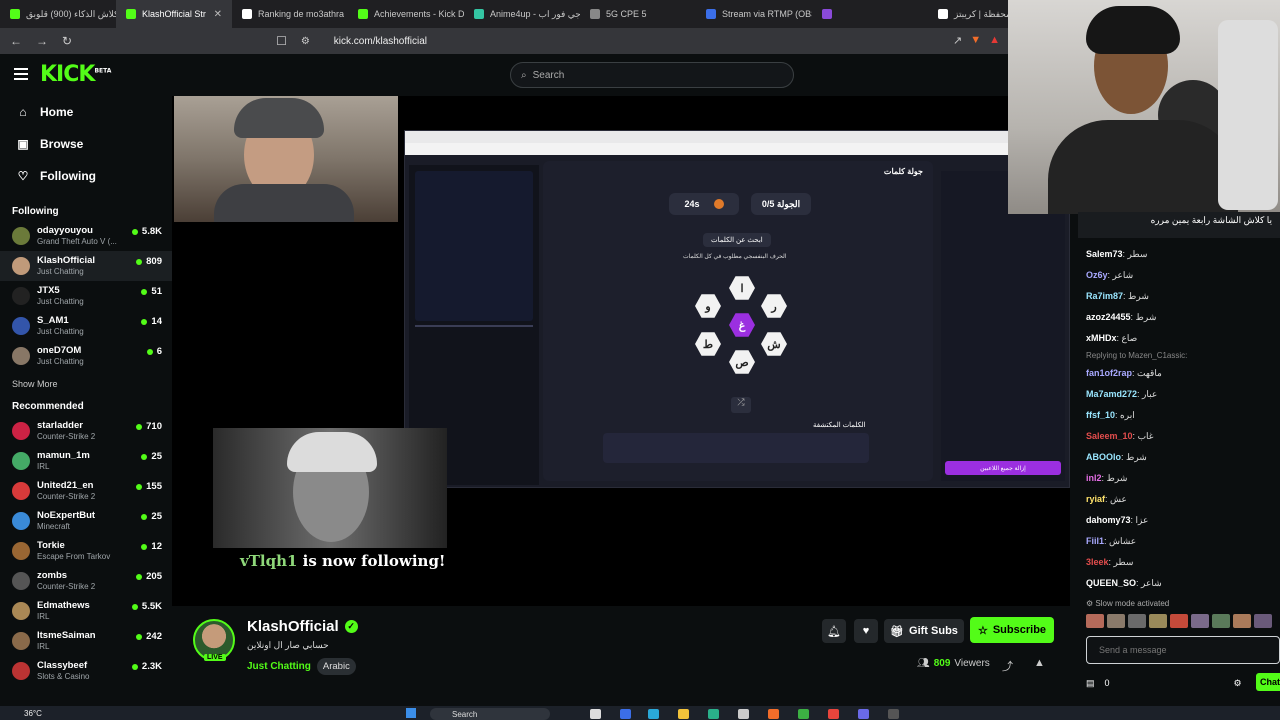 The height and width of the screenshot is (720, 1280). Describe the element at coordinates (67, 41) in the screenshot. I see `reload-icon: ↻` at that location.